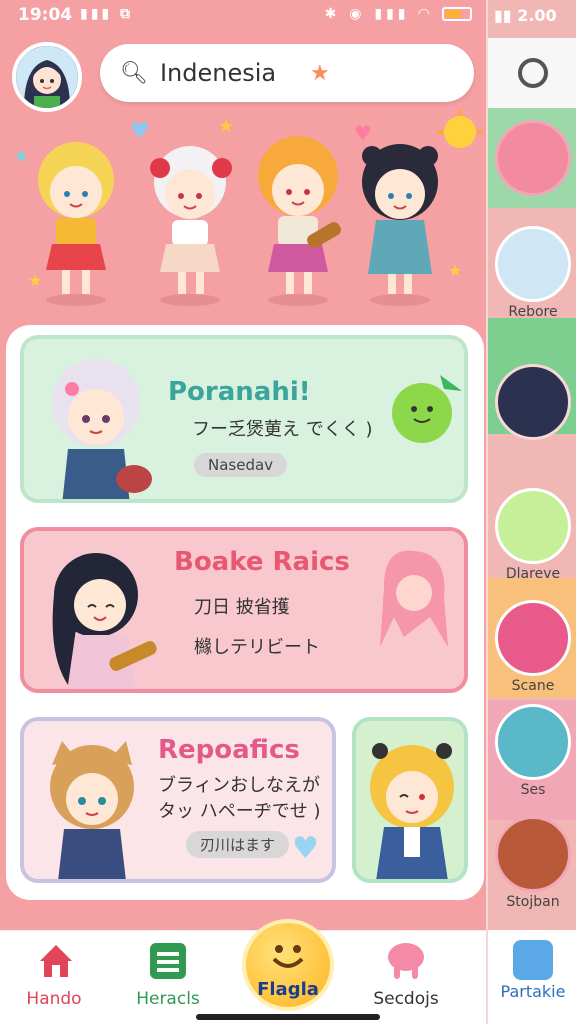  What do you see at coordinates (533, 312) in the screenshot?
I see `side-item-label: Rebore` at bounding box center [533, 312].